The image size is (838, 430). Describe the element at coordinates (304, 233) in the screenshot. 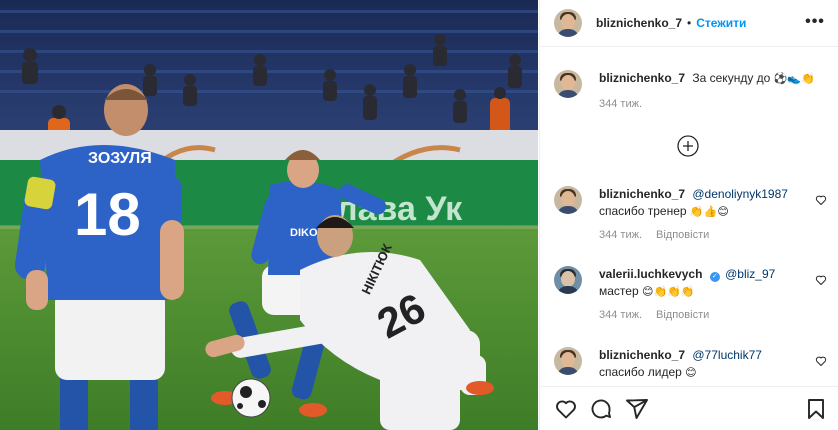

I see `sponsor-text: DIKO` at that location.